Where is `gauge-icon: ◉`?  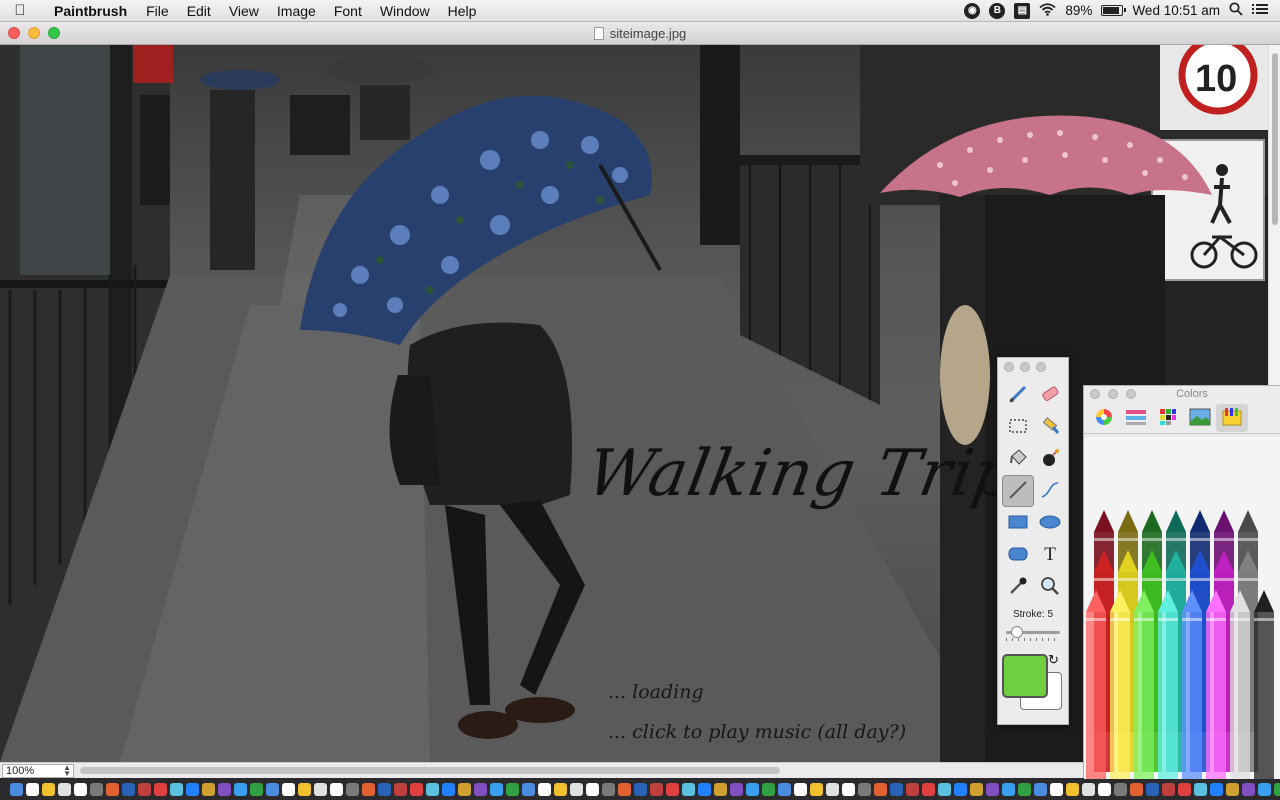 gauge-icon: ◉ is located at coordinates (972, 10).